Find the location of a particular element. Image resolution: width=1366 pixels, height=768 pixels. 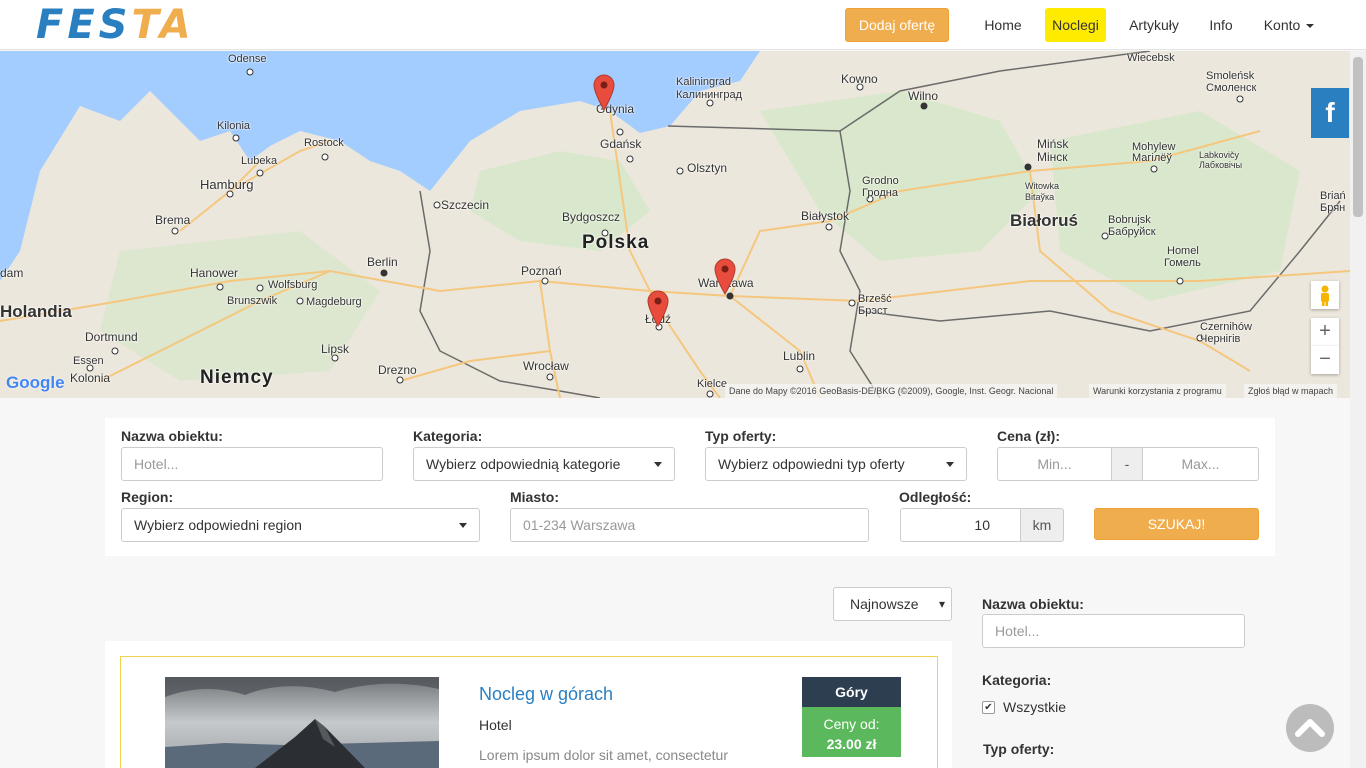

nav-info: Info is located at coordinates (1221, 25).